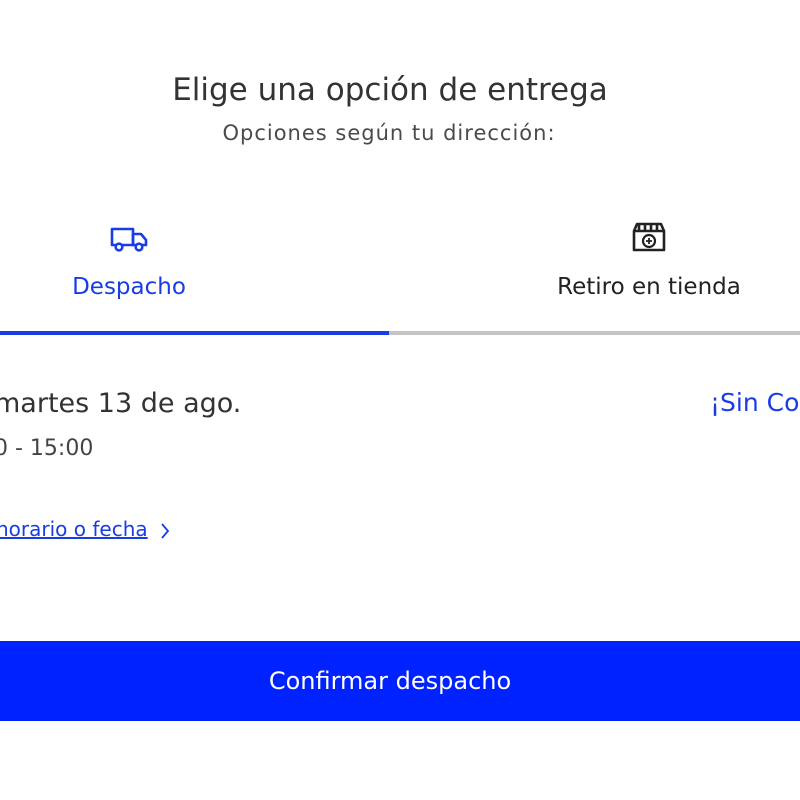  What do you see at coordinates (390, 681) in the screenshot?
I see `confirm-delivery-label: Confirmar despacho` at bounding box center [390, 681].